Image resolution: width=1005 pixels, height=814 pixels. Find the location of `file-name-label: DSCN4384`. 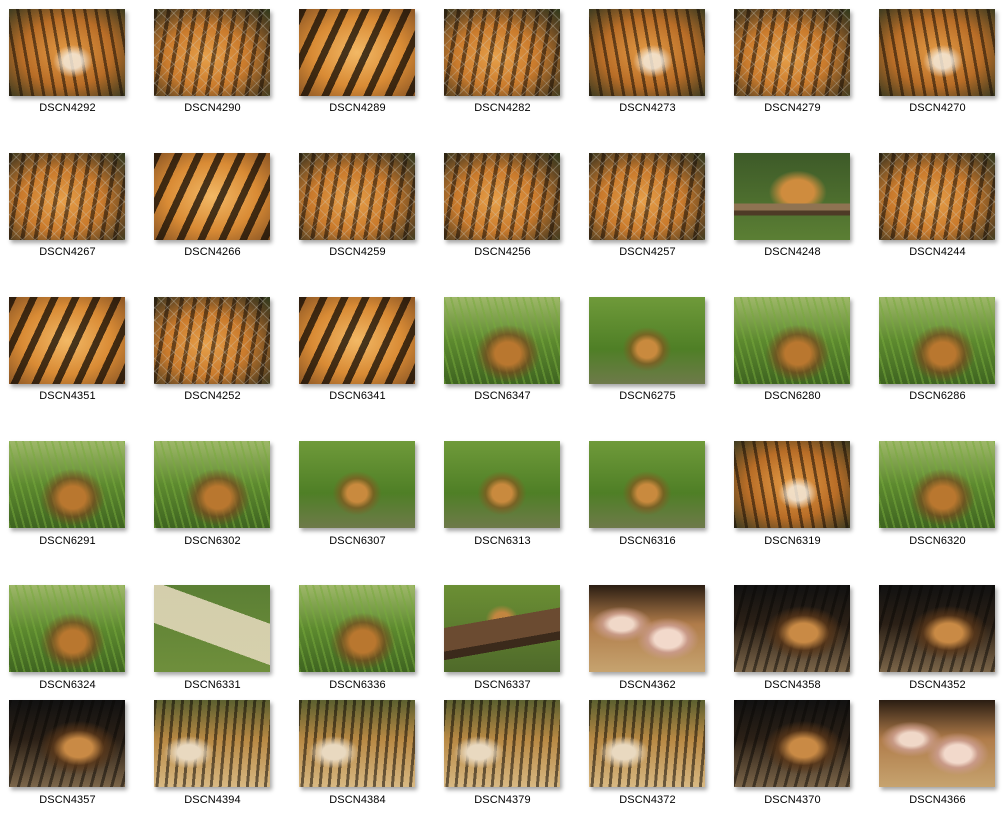

file-name-label: DSCN4384 is located at coordinates (357, 800).